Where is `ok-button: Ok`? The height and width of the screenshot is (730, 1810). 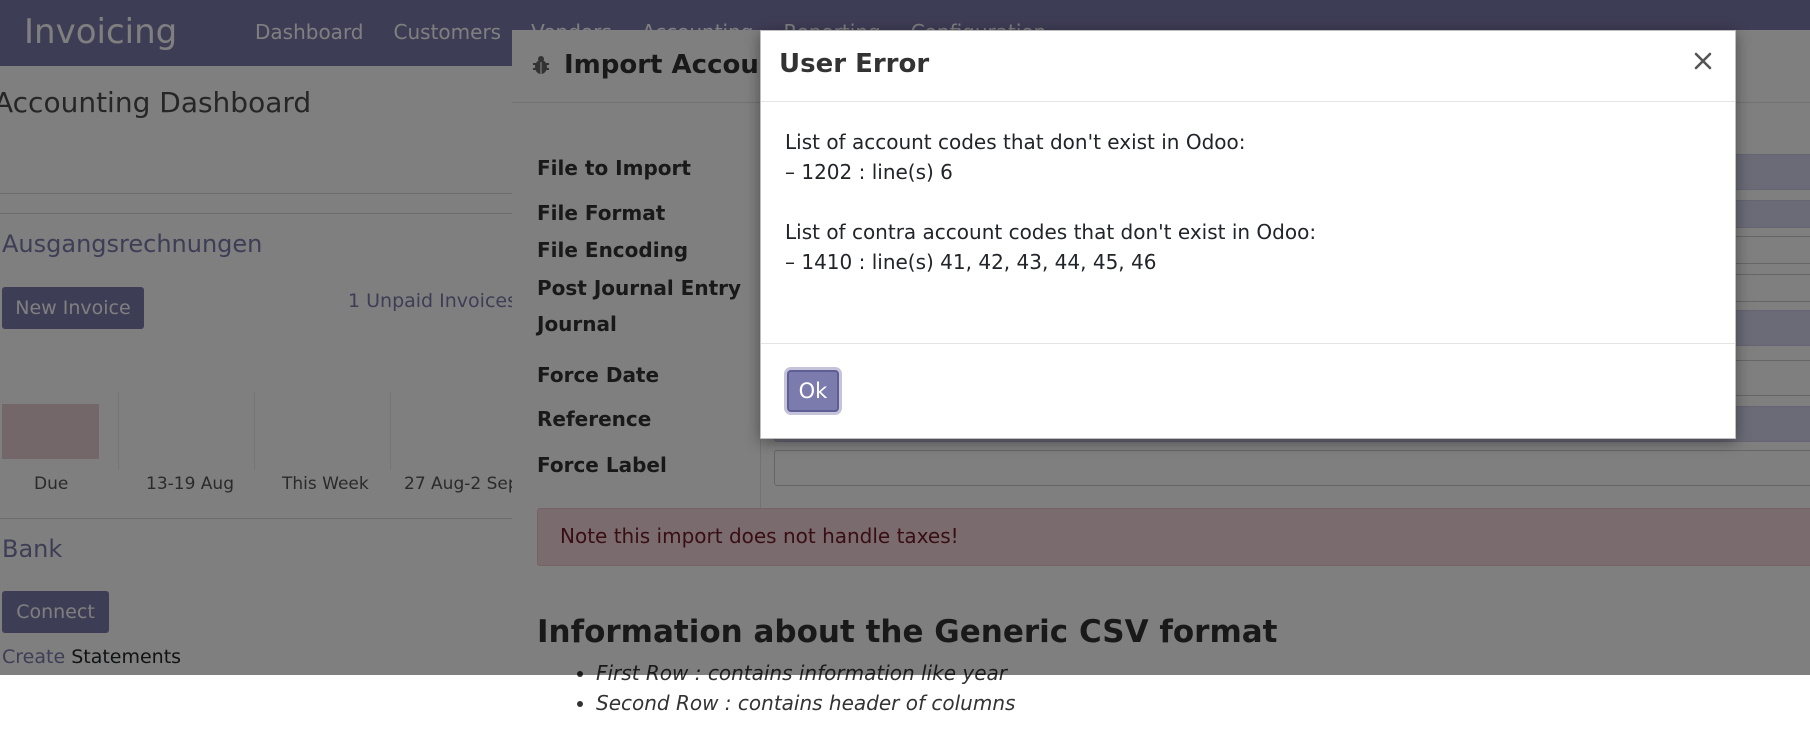 ok-button: Ok is located at coordinates (813, 391).